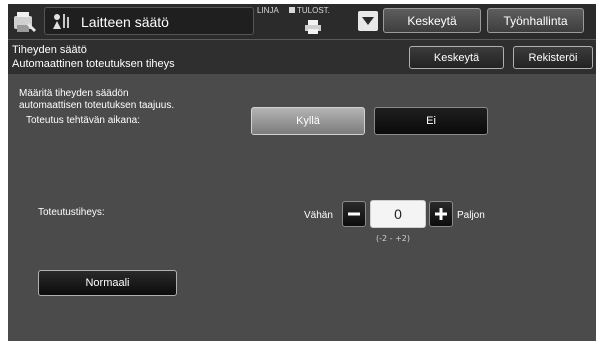 The height and width of the screenshot is (349, 603). I want to click on frequency-value-display: 0, so click(398, 214).